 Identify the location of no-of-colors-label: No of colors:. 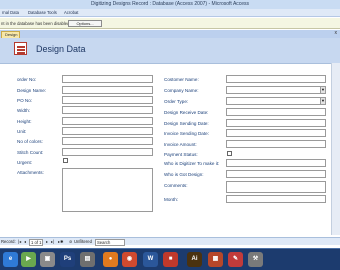
(30, 141).